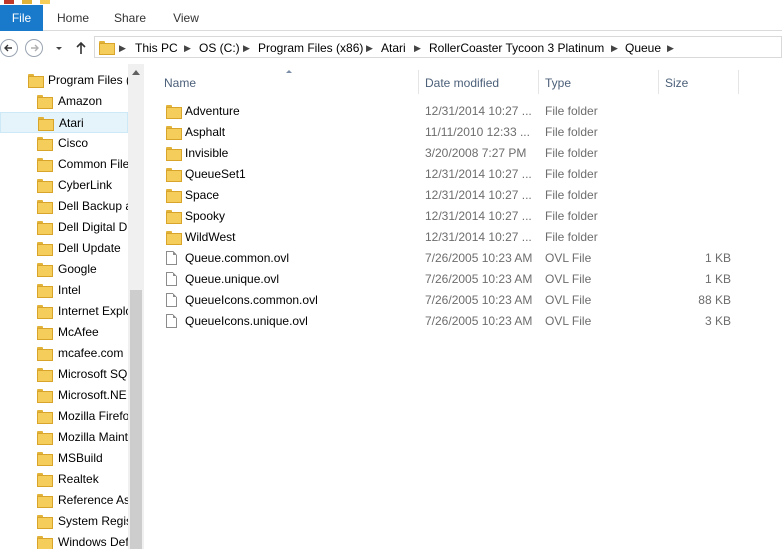  What do you see at coordinates (93, 374) in the screenshot?
I see `nav-item-label: Microsoft SQ` at bounding box center [93, 374].